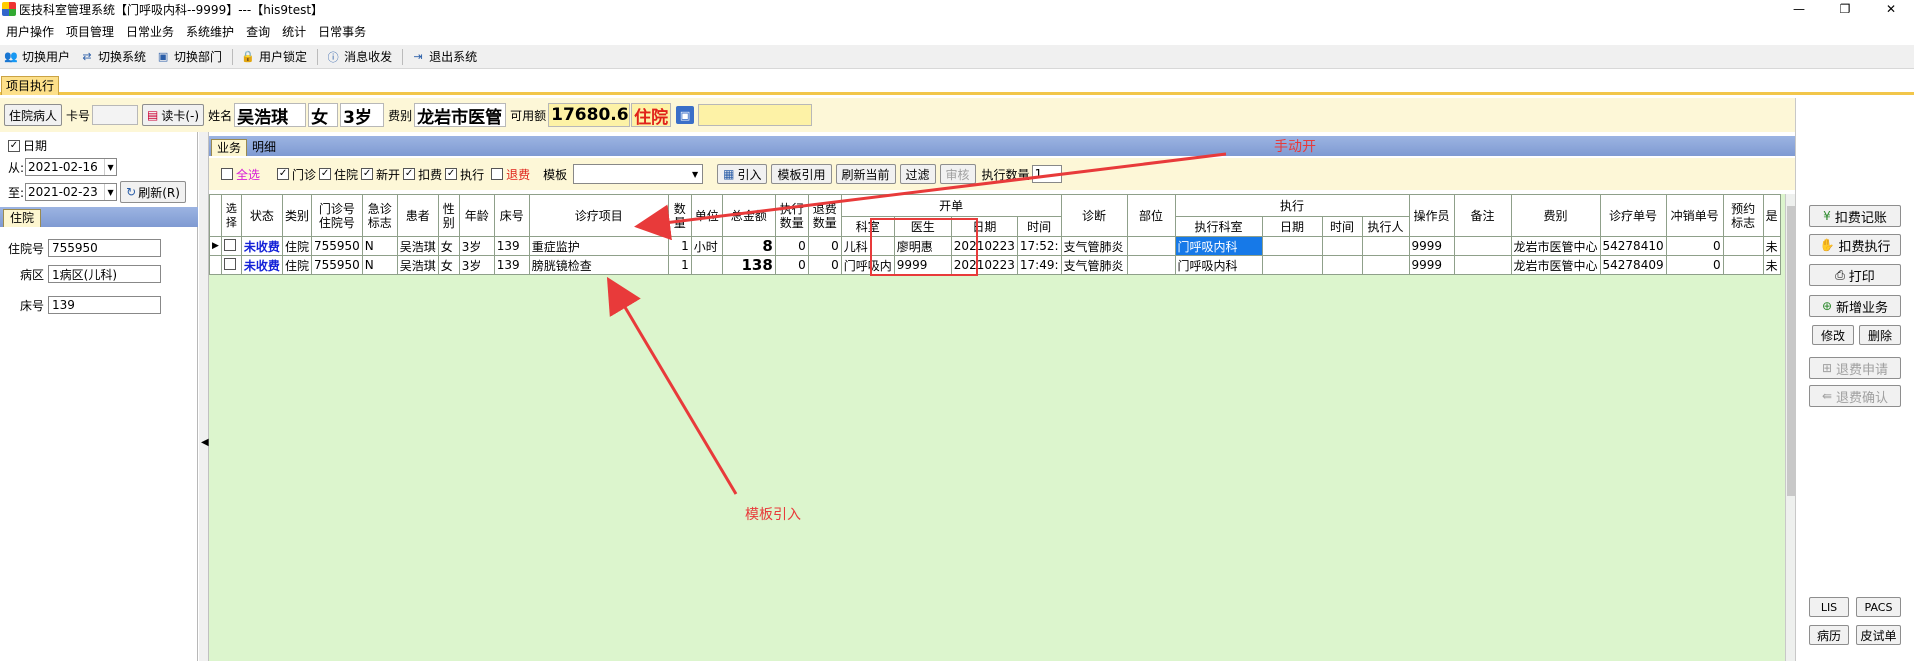  Describe the element at coordinates (33, 115) in the screenshot. I see `inpatient-button: 住院病人` at that location.